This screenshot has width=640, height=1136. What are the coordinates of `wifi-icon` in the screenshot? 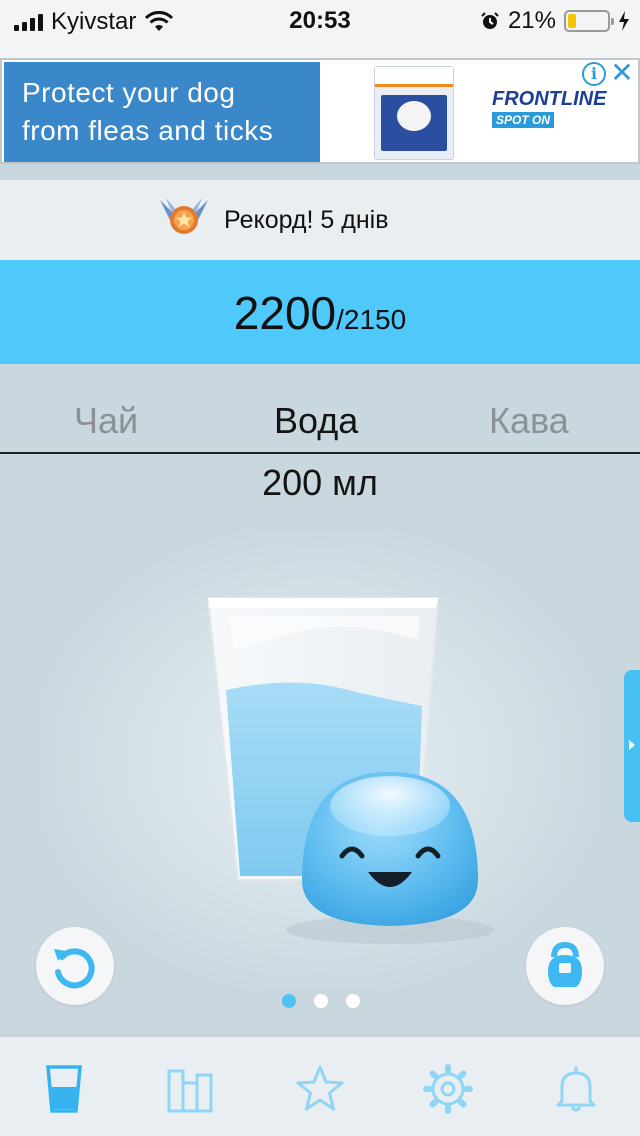 It's located at (159, 21).